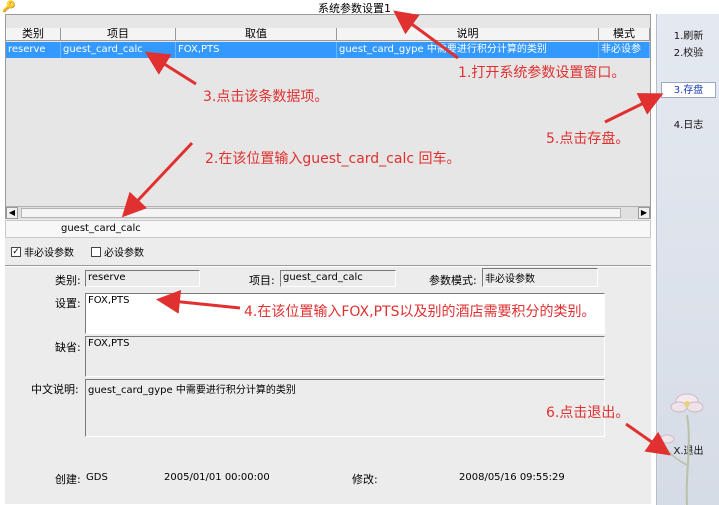 This screenshot has height=505, width=719. I want to click on cell-category: reserve, so click(33, 50).